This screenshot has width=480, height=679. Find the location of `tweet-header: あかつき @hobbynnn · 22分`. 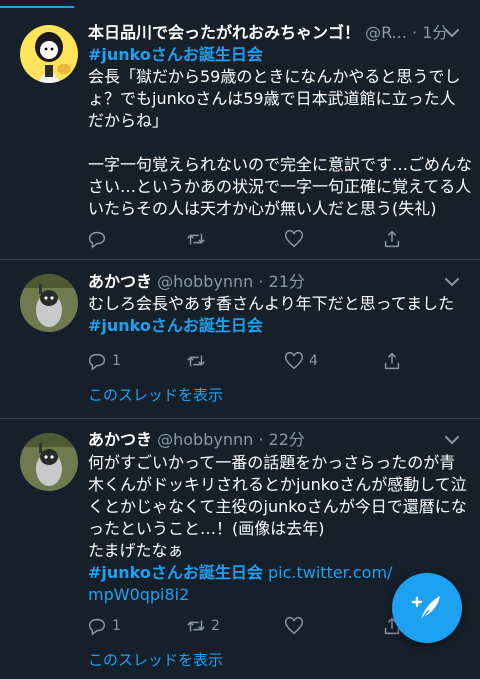

tweet-header: あかつき @hobbynnn · 22分 is located at coordinates (276, 440).